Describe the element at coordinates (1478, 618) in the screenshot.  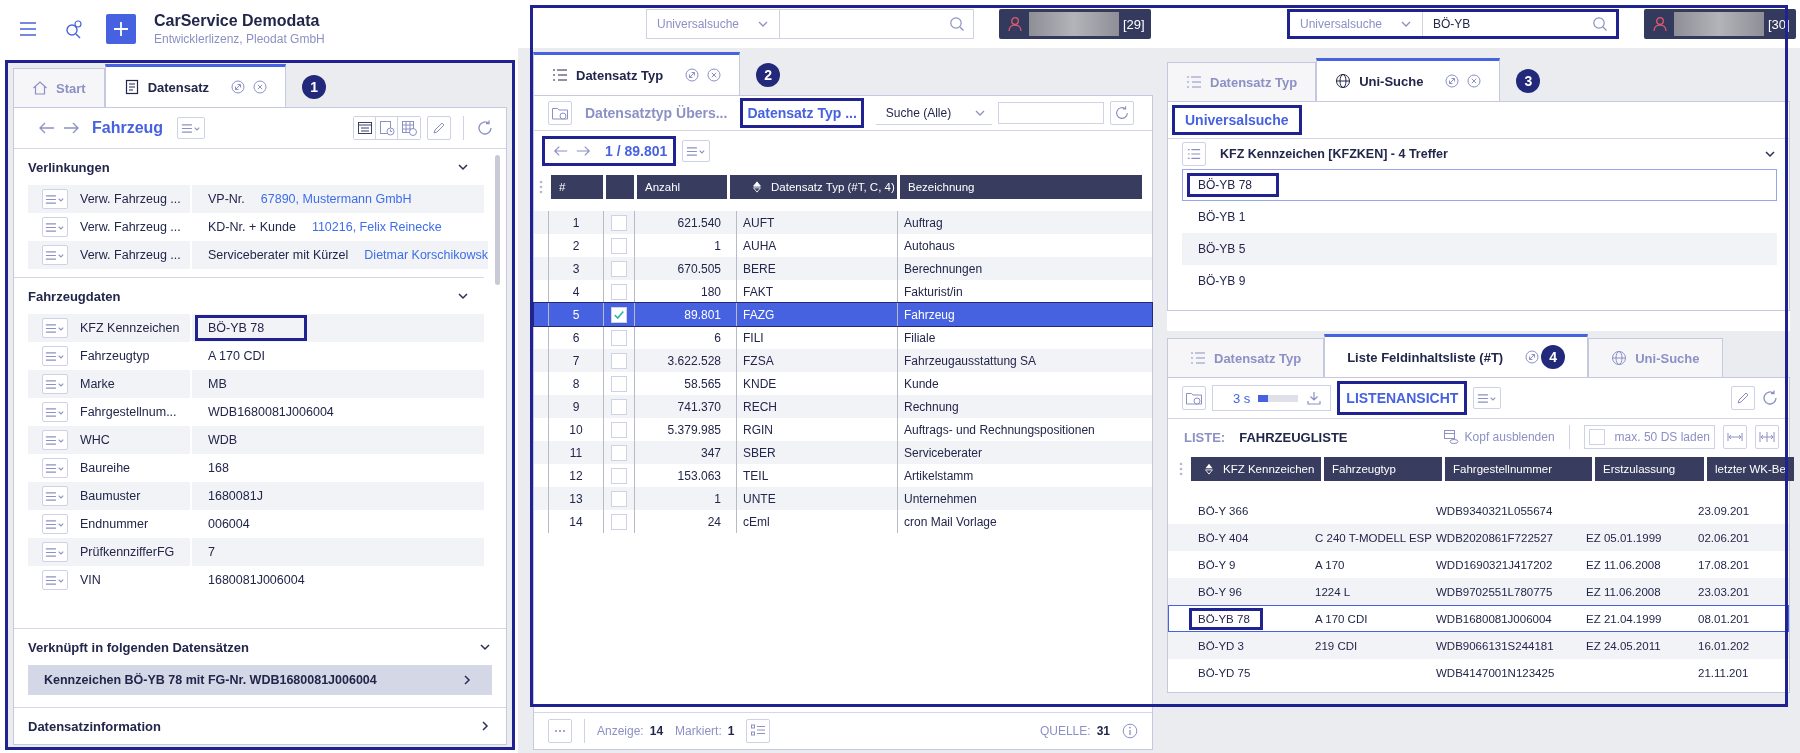
I see `table-row: BÖ-YB 78 A 170 CDI WDB1680081J006004 EZ 21.04.1999 08.01.201` at that location.